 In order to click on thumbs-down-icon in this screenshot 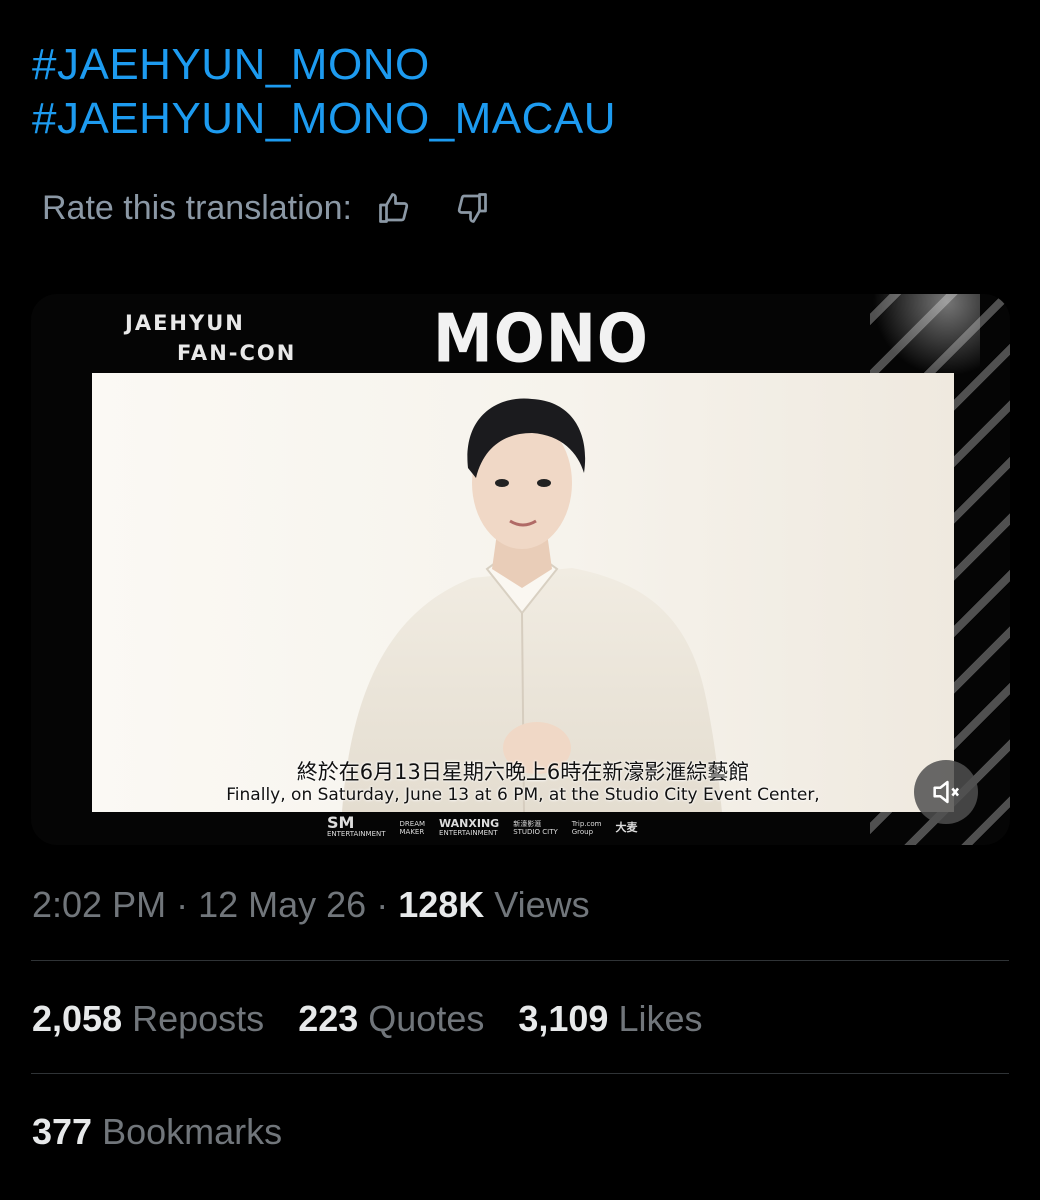, I will do `click(472, 208)`.